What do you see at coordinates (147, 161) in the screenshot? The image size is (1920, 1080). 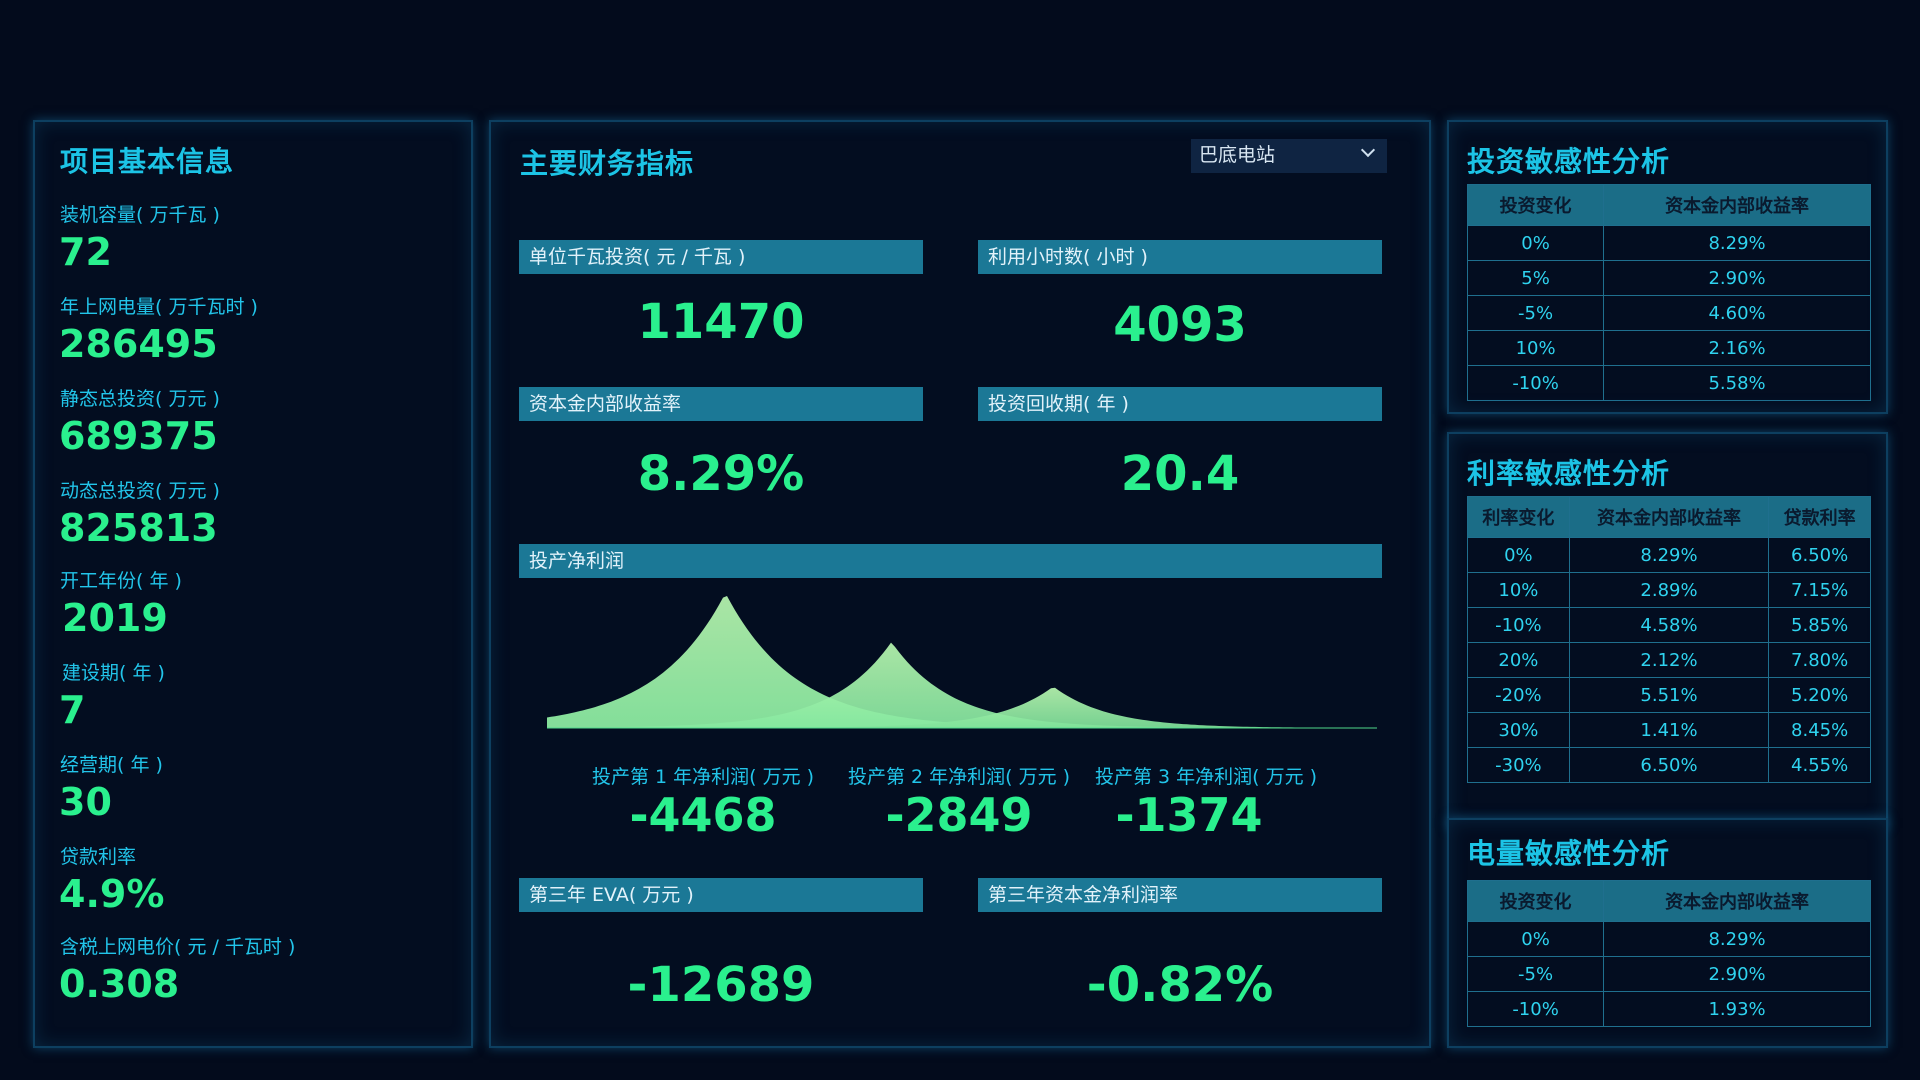 I see `panel-title: 项目基本信息` at bounding box center [147, 161].